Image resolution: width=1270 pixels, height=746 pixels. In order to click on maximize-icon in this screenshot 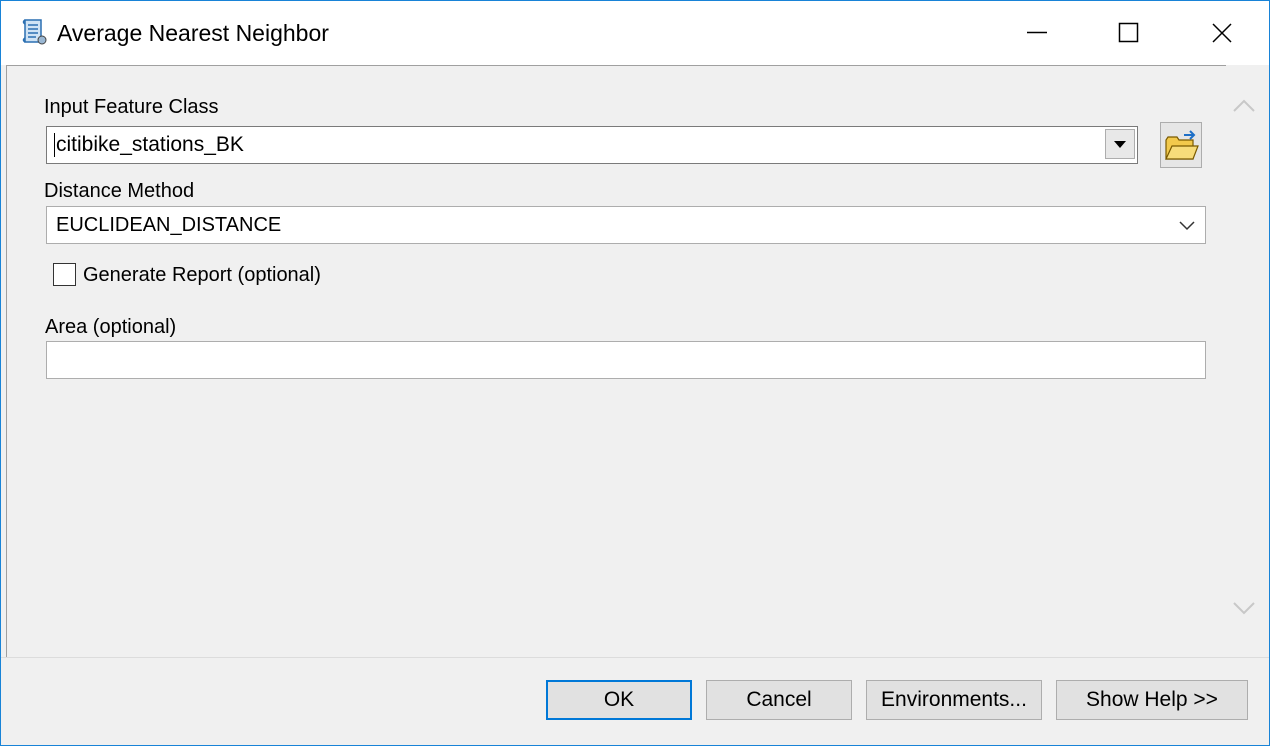, I will do `click(1128, 32)`.